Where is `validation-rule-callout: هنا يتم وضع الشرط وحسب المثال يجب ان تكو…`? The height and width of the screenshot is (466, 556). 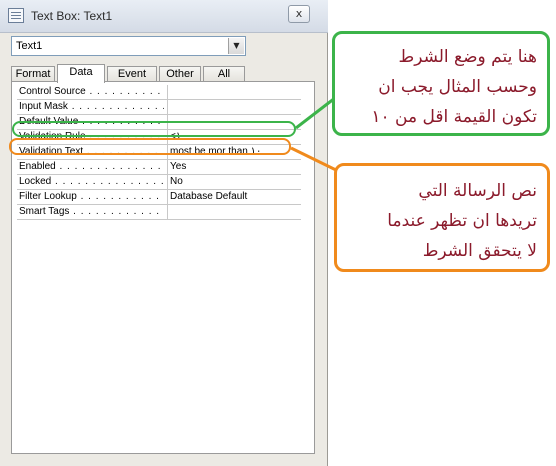 validation-rule-callout: هنا يتم وضع الشرط وحسب المثال يجب ان تكو… is located at coordinates (441, 83).